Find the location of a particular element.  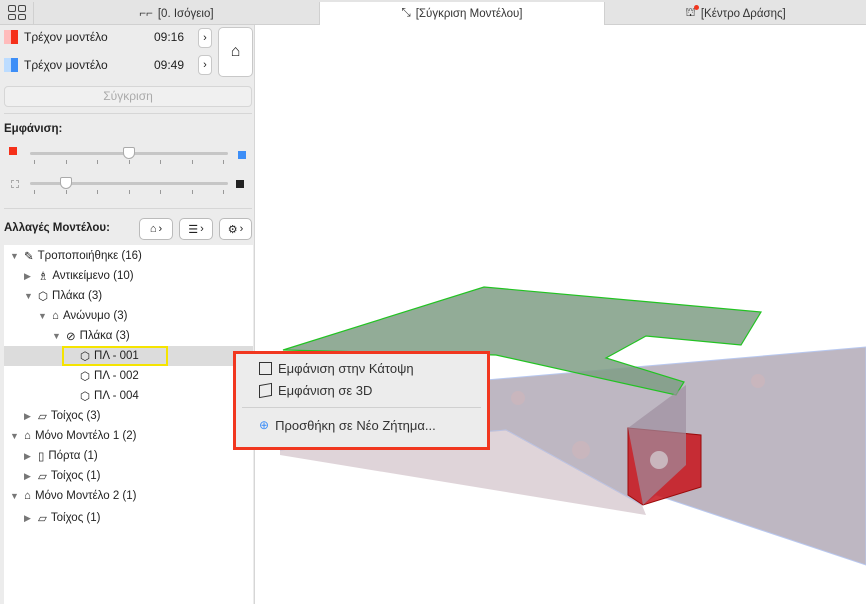

tree-item: ⬡ ΠΛ - 004 is located at coordinates (109, 396).